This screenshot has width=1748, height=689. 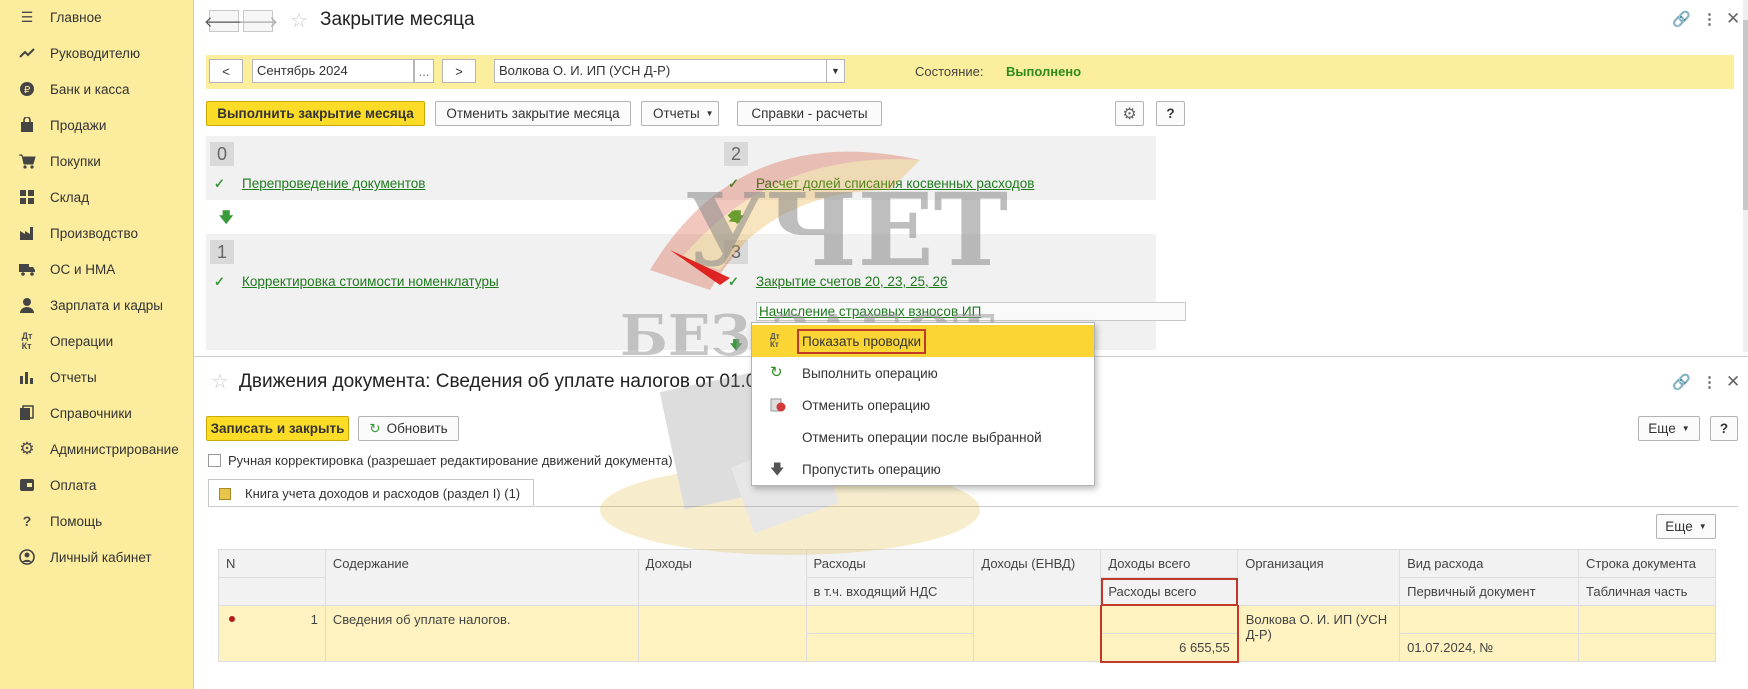 What do you see at coordinates (370, 281) in the screenshot?
I see `step-link-cost-adjustment: Корректировка стоимости номенклатуры` at bounding box center [370, 281].